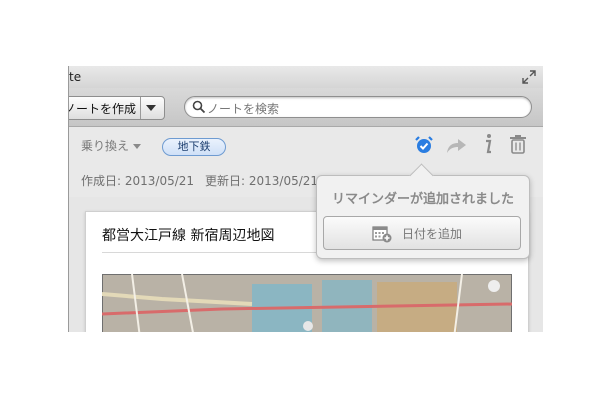  Describe the element at coordinates (307, 303) in the screenshot. I see `map-image` at that location.